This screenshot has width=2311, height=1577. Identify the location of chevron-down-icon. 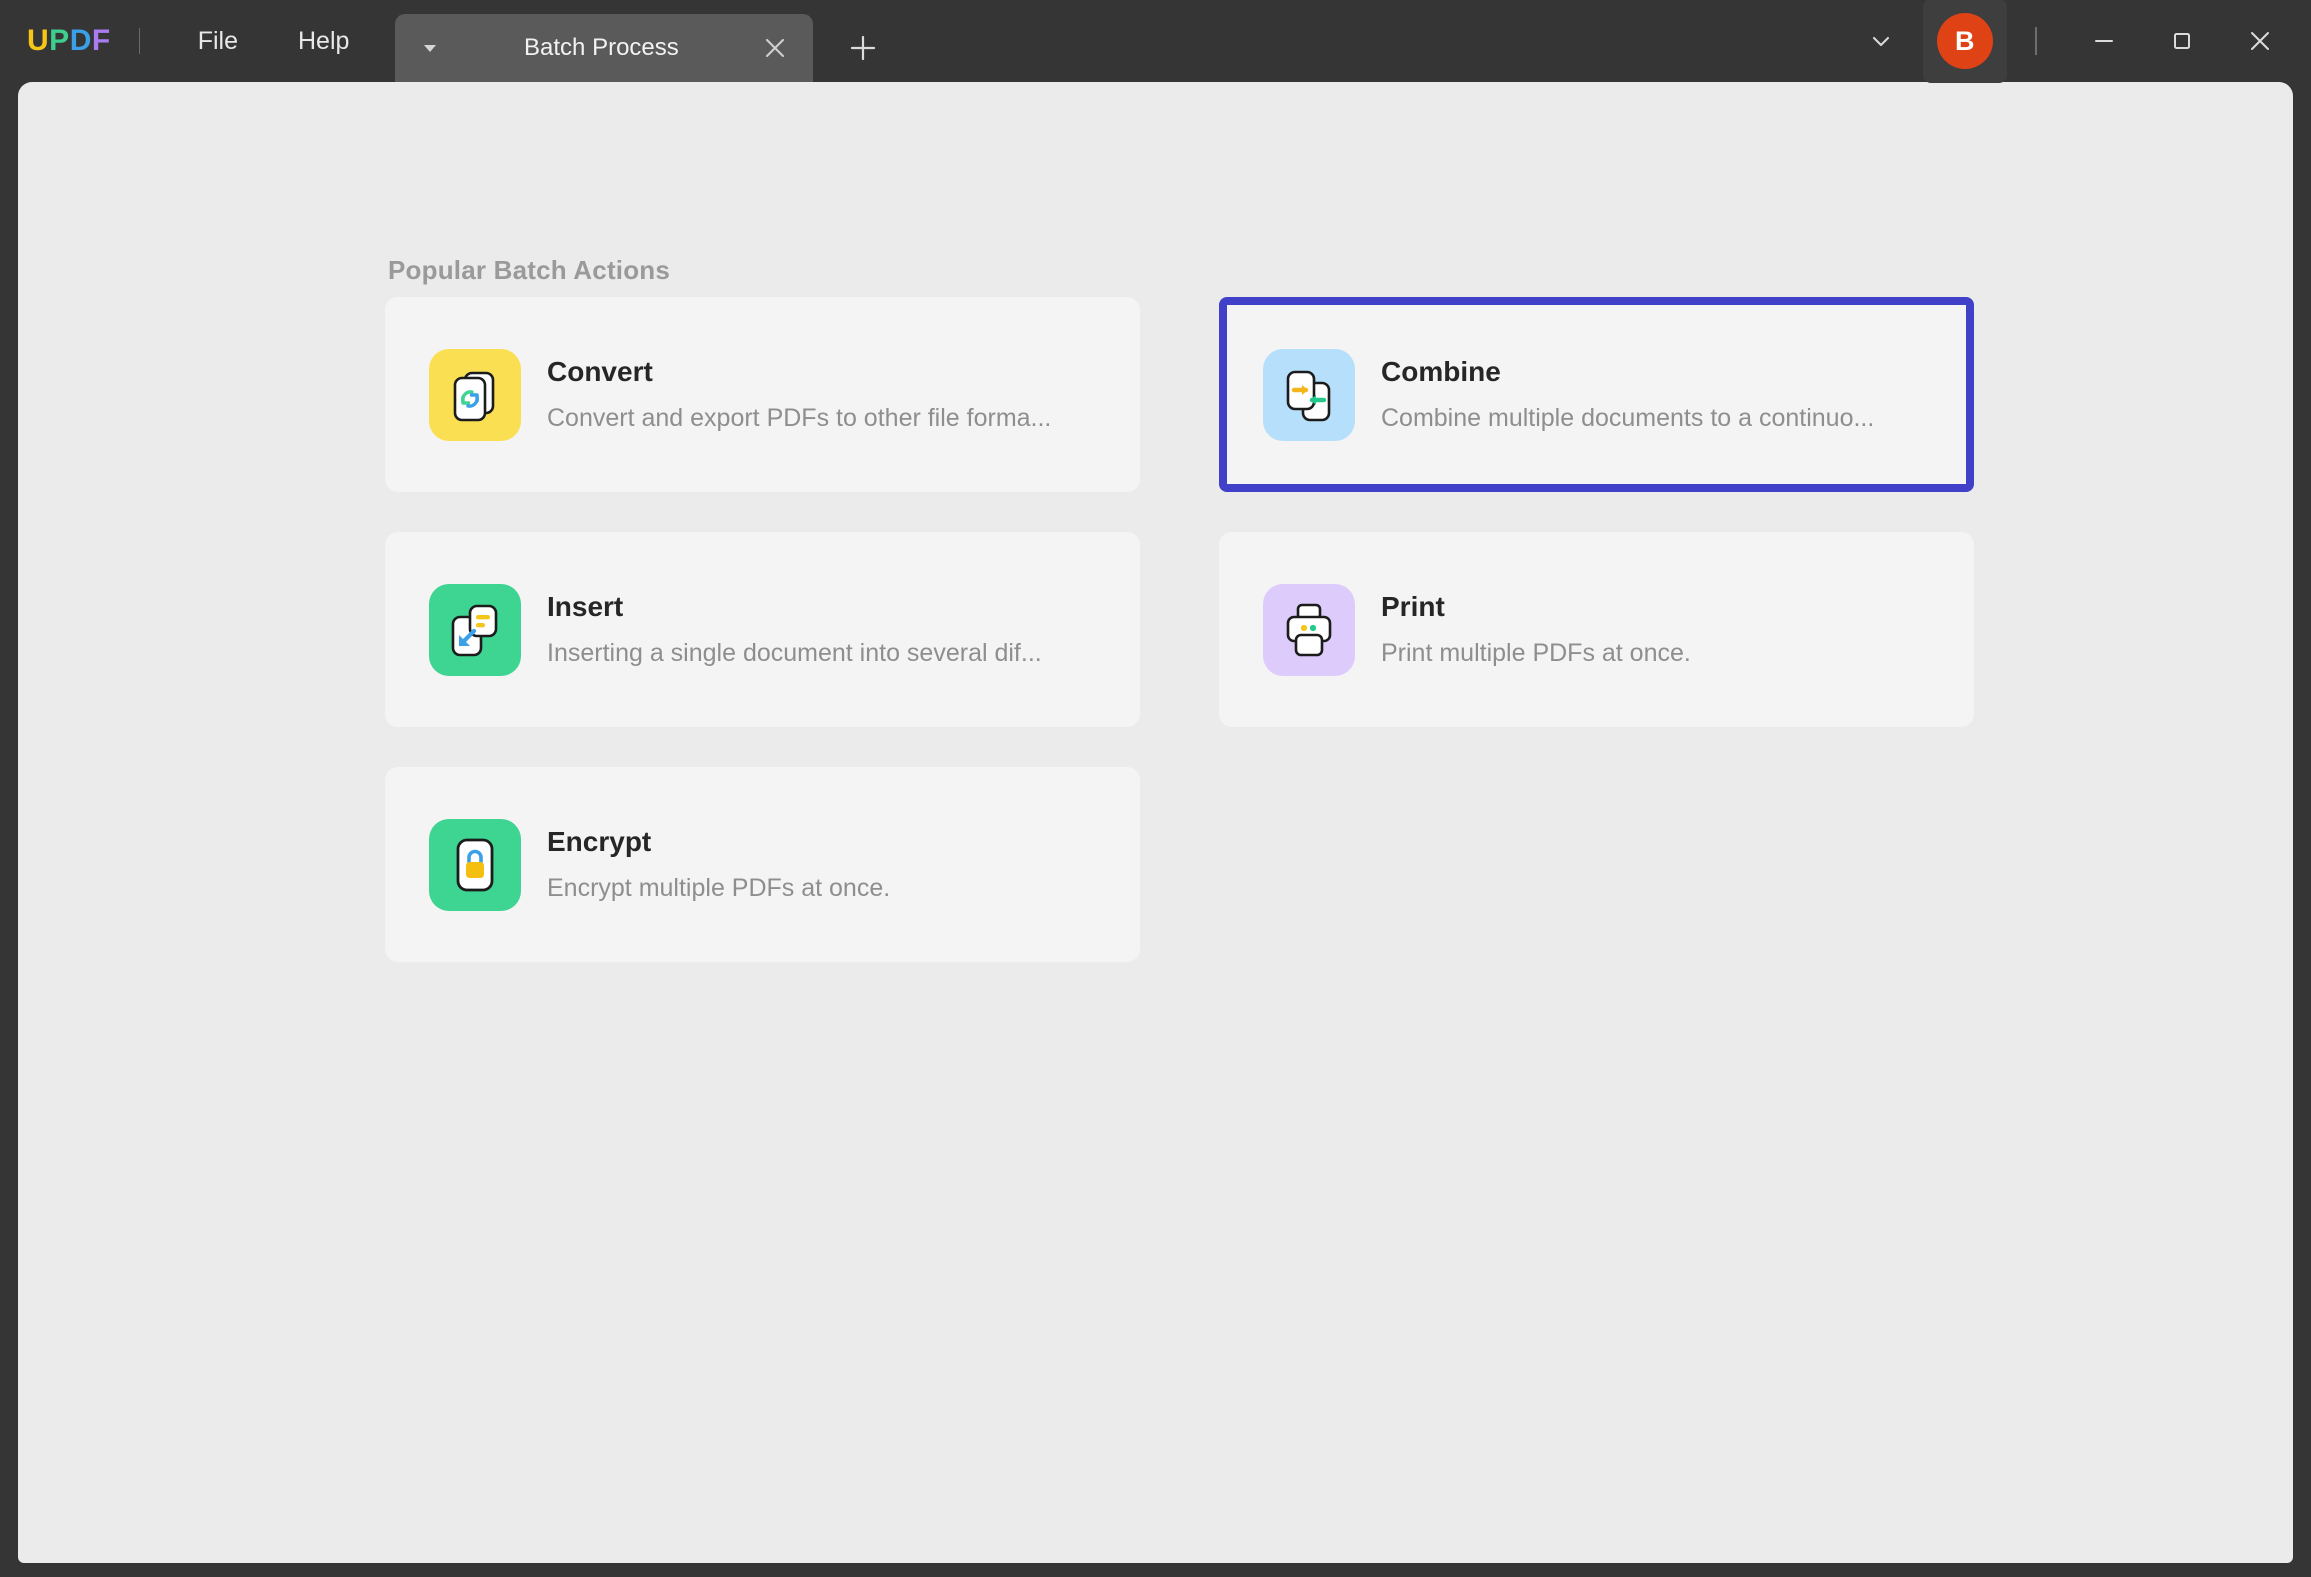
(1881, 41).